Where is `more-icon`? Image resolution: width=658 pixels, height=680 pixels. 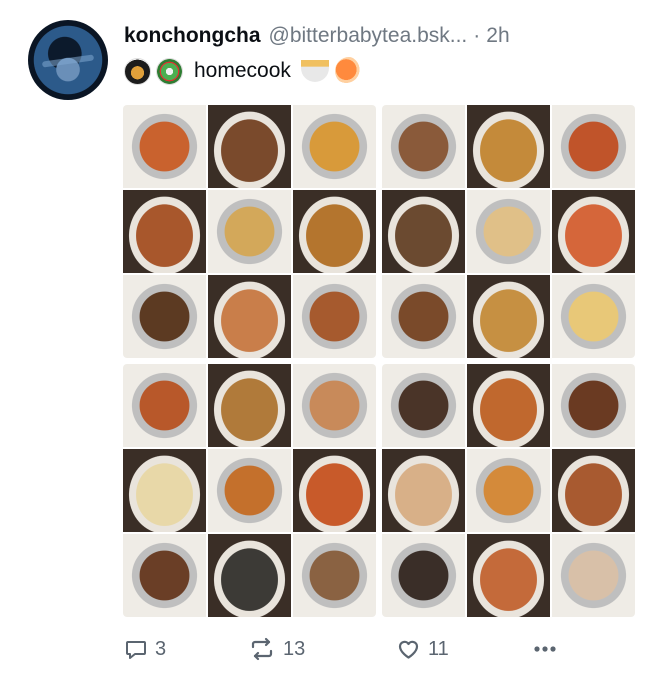
more-icon is located at coordinates (545, 649).